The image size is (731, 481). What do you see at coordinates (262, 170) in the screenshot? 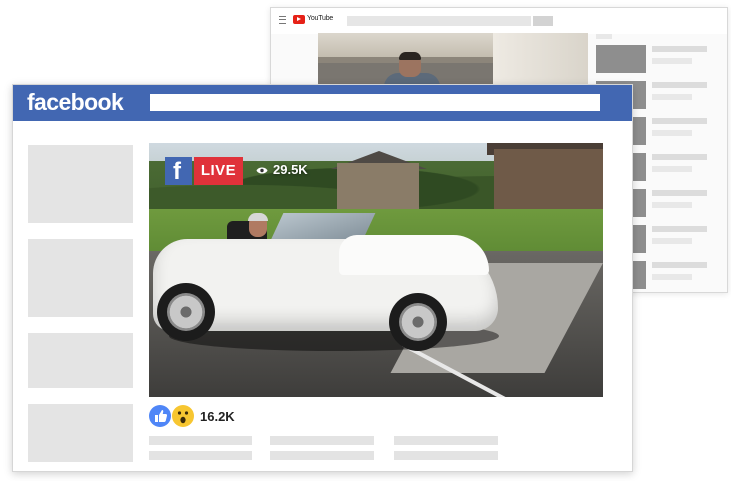
I see `eye-icon` at bounding box center [262, 170].